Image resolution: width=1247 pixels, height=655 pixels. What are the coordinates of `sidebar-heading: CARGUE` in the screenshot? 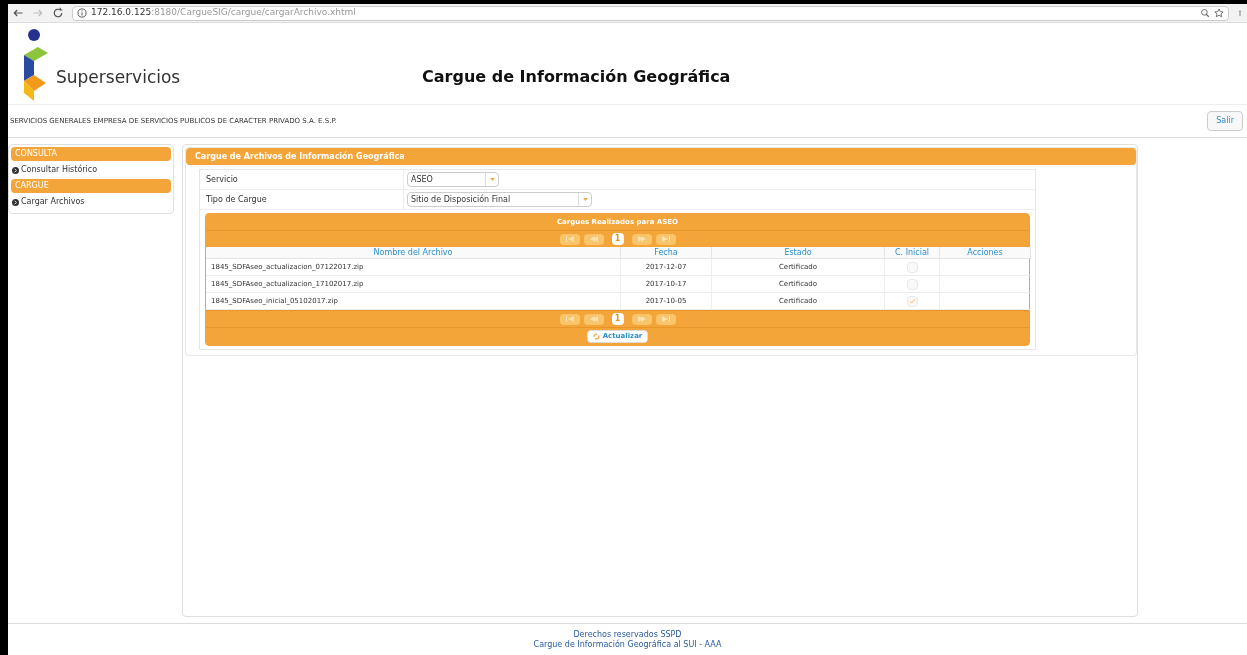 It's located at (91, 186).